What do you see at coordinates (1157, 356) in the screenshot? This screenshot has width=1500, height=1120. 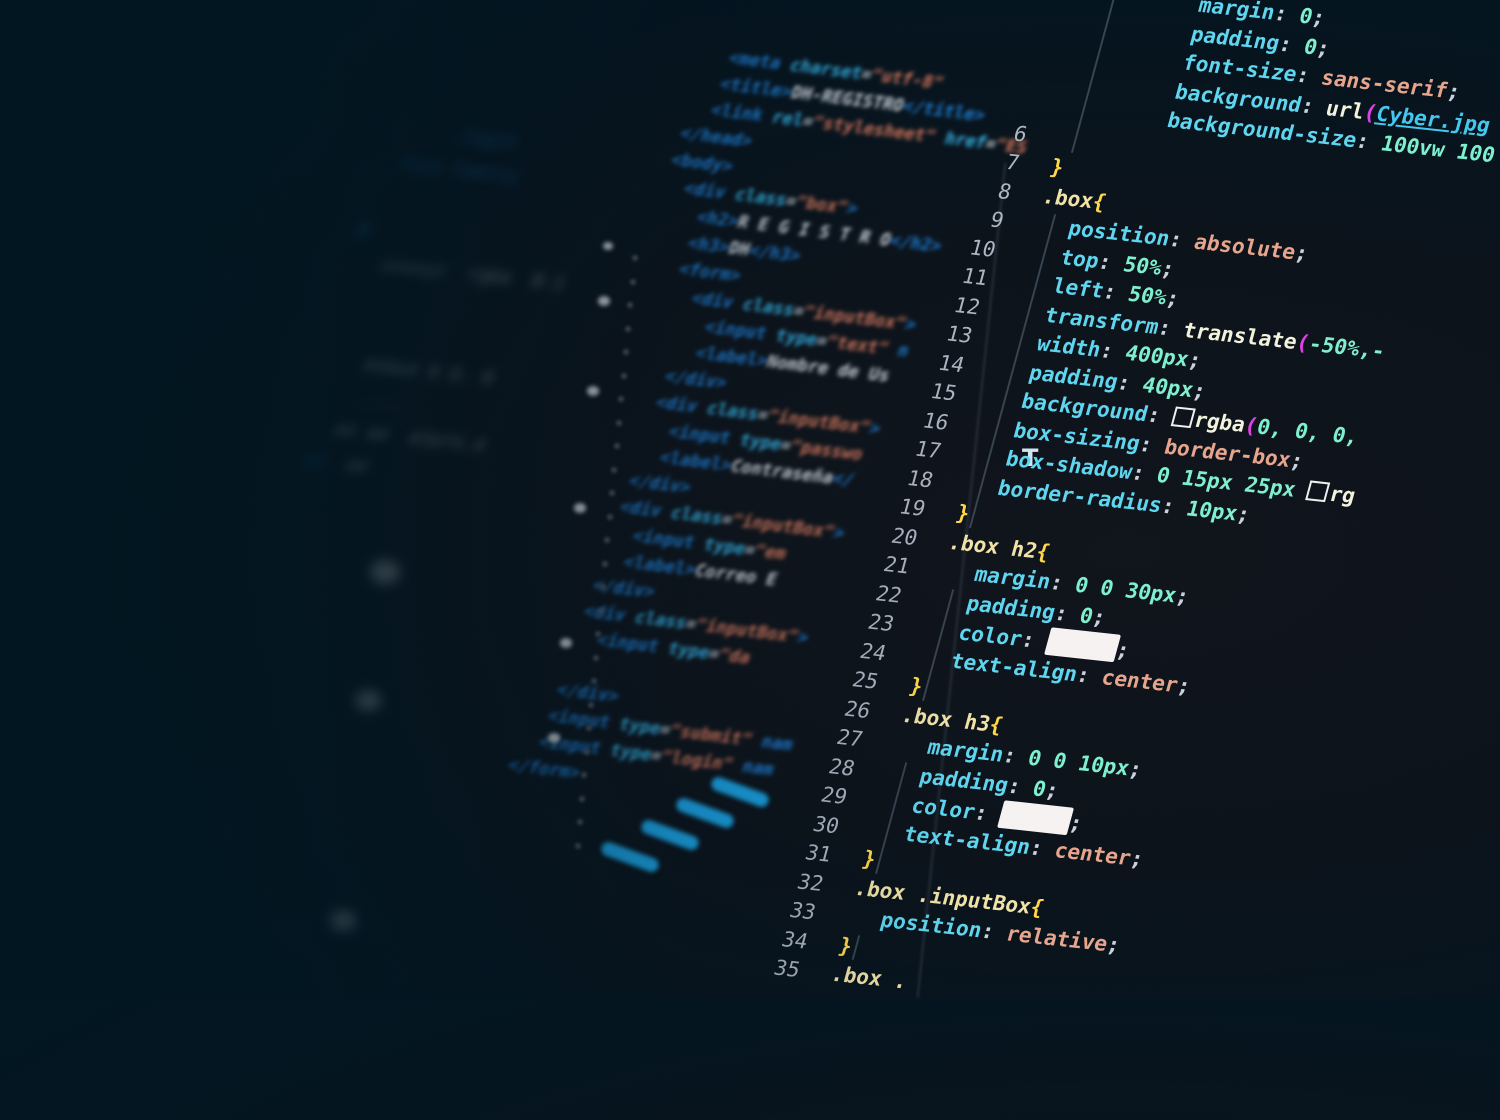 I see `token-num: 400px` at bounding box center [1157, 356].